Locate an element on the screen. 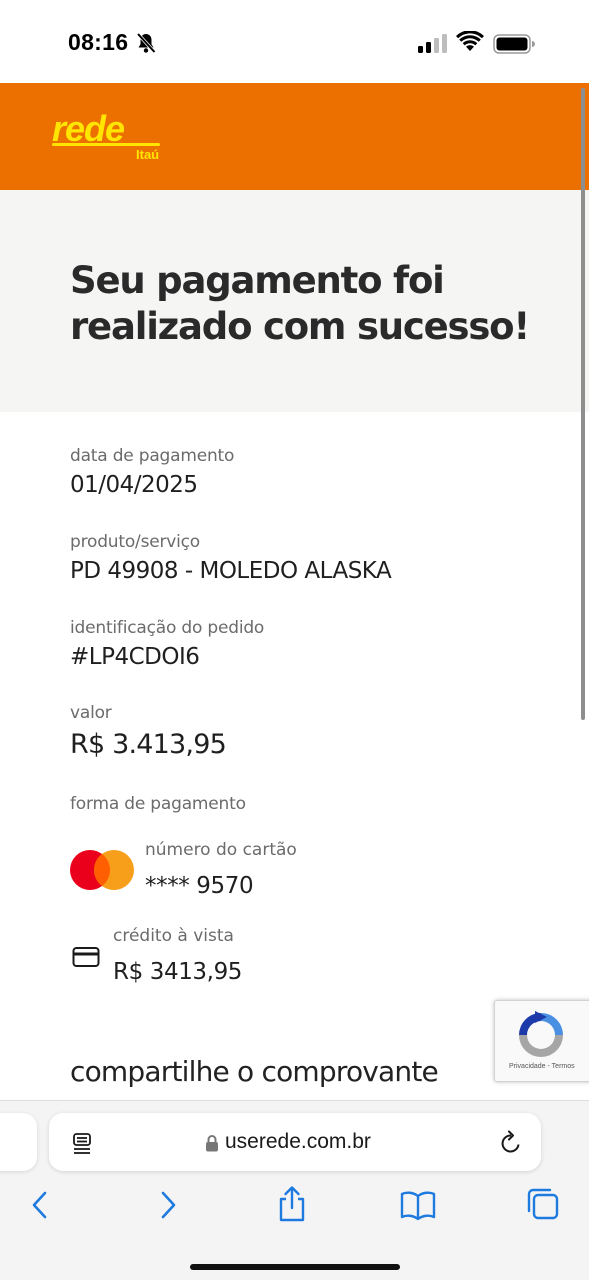  credit-row: crédito à vista R$ 3413,95 is located at coordinates (220, 961).